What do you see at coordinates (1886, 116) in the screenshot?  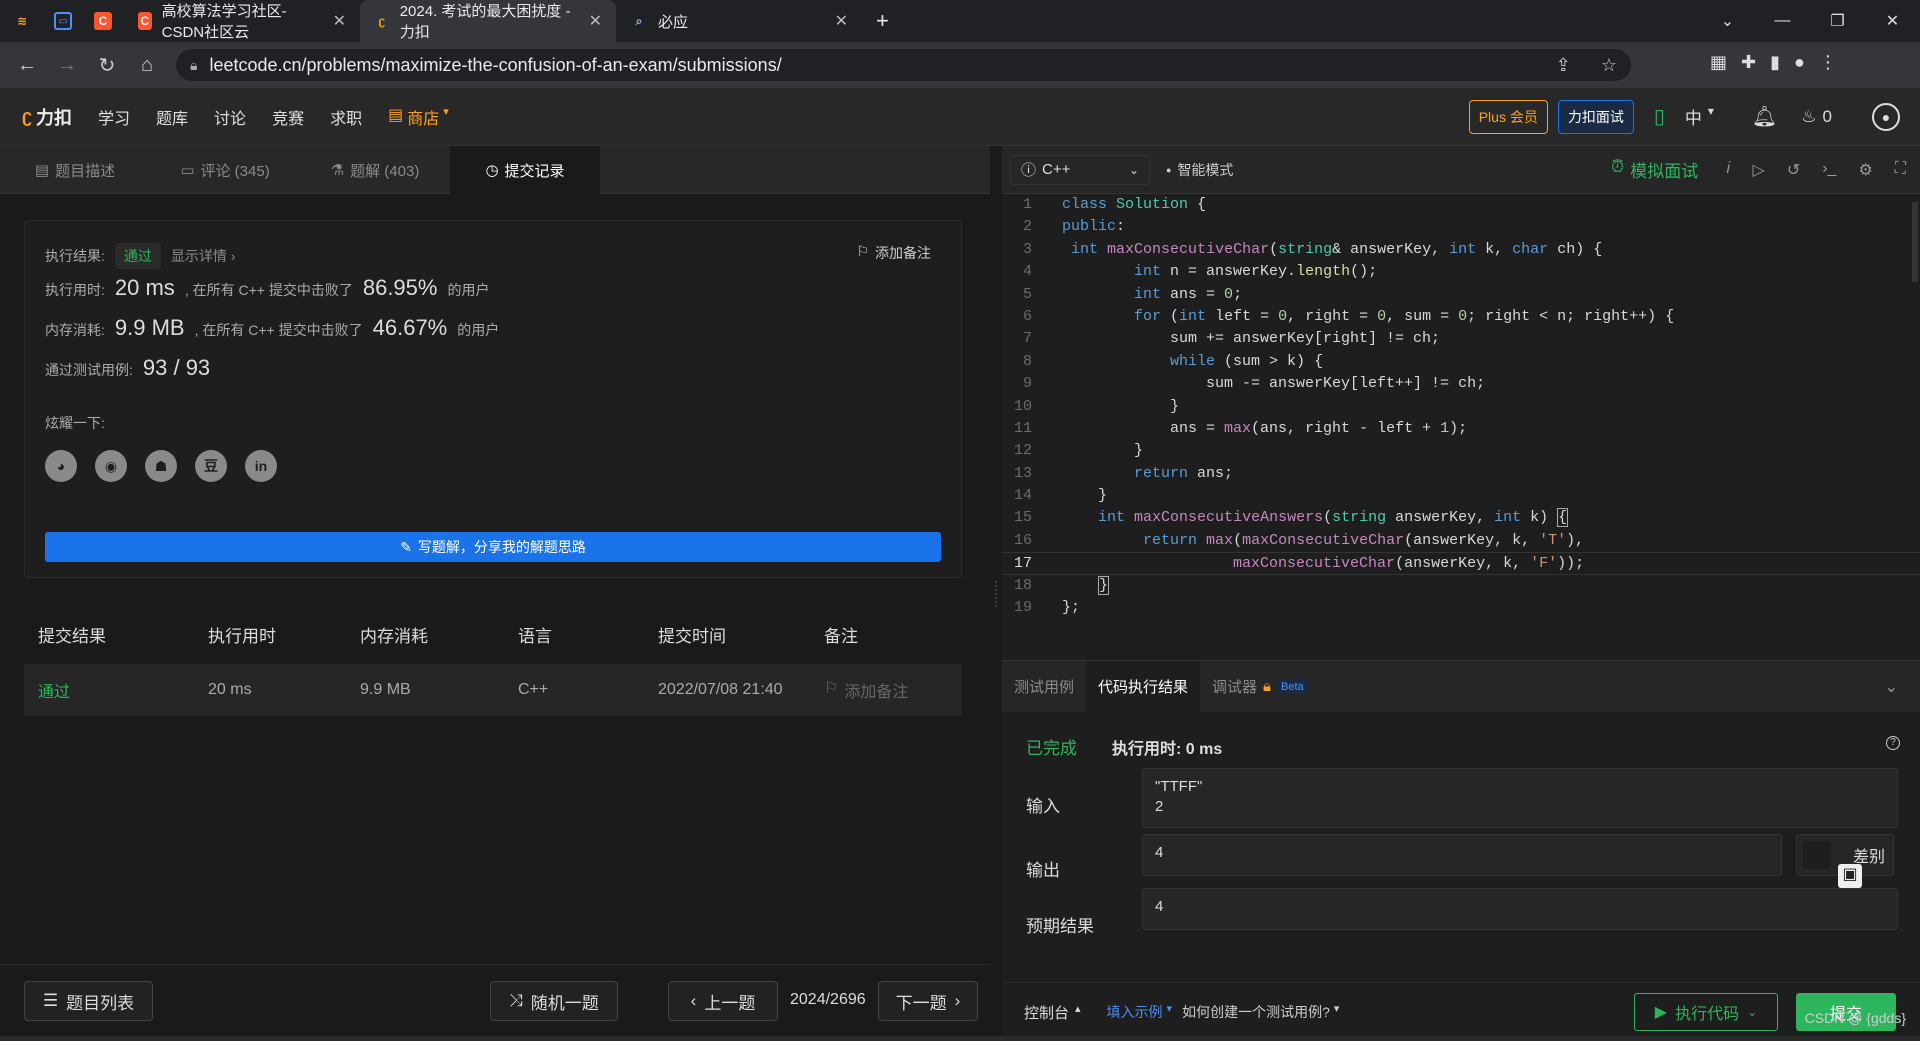 I see `avatar: ●` at bounding box center [1886, 116].